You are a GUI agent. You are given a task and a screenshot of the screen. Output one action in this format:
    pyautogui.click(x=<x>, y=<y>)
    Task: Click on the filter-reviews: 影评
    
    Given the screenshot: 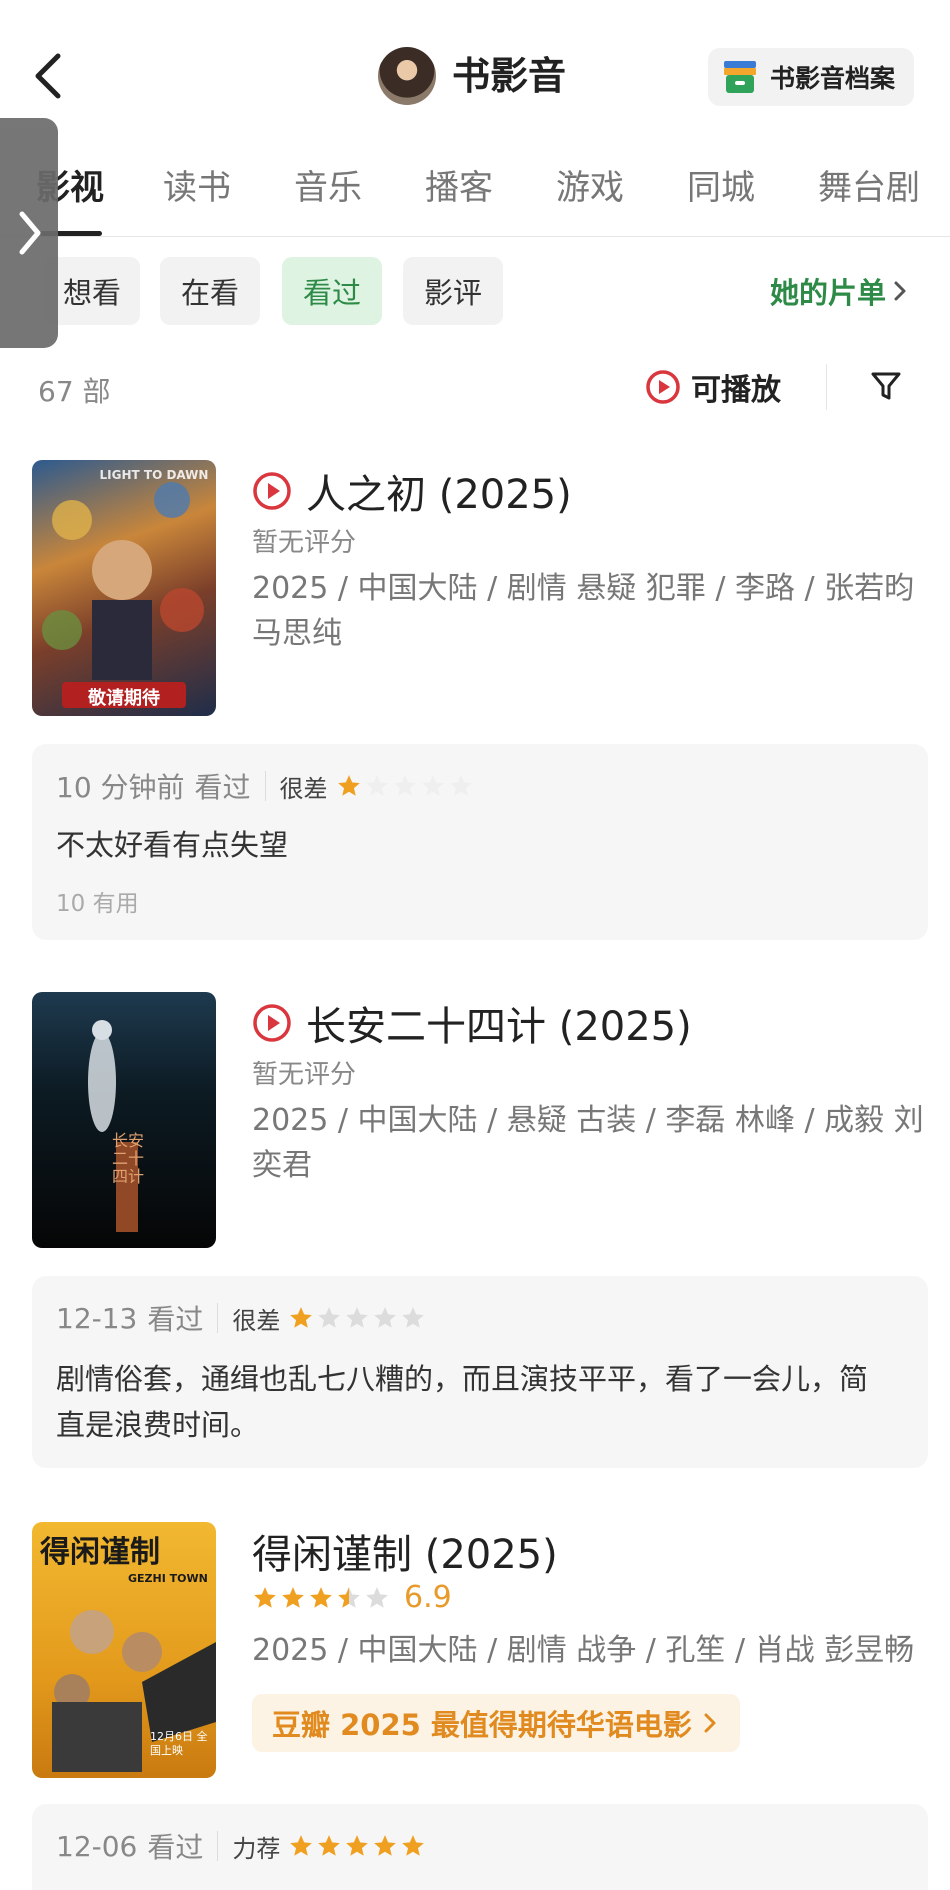 What is the action you would take?
    pyautogui.click(x=453, y=291)
    